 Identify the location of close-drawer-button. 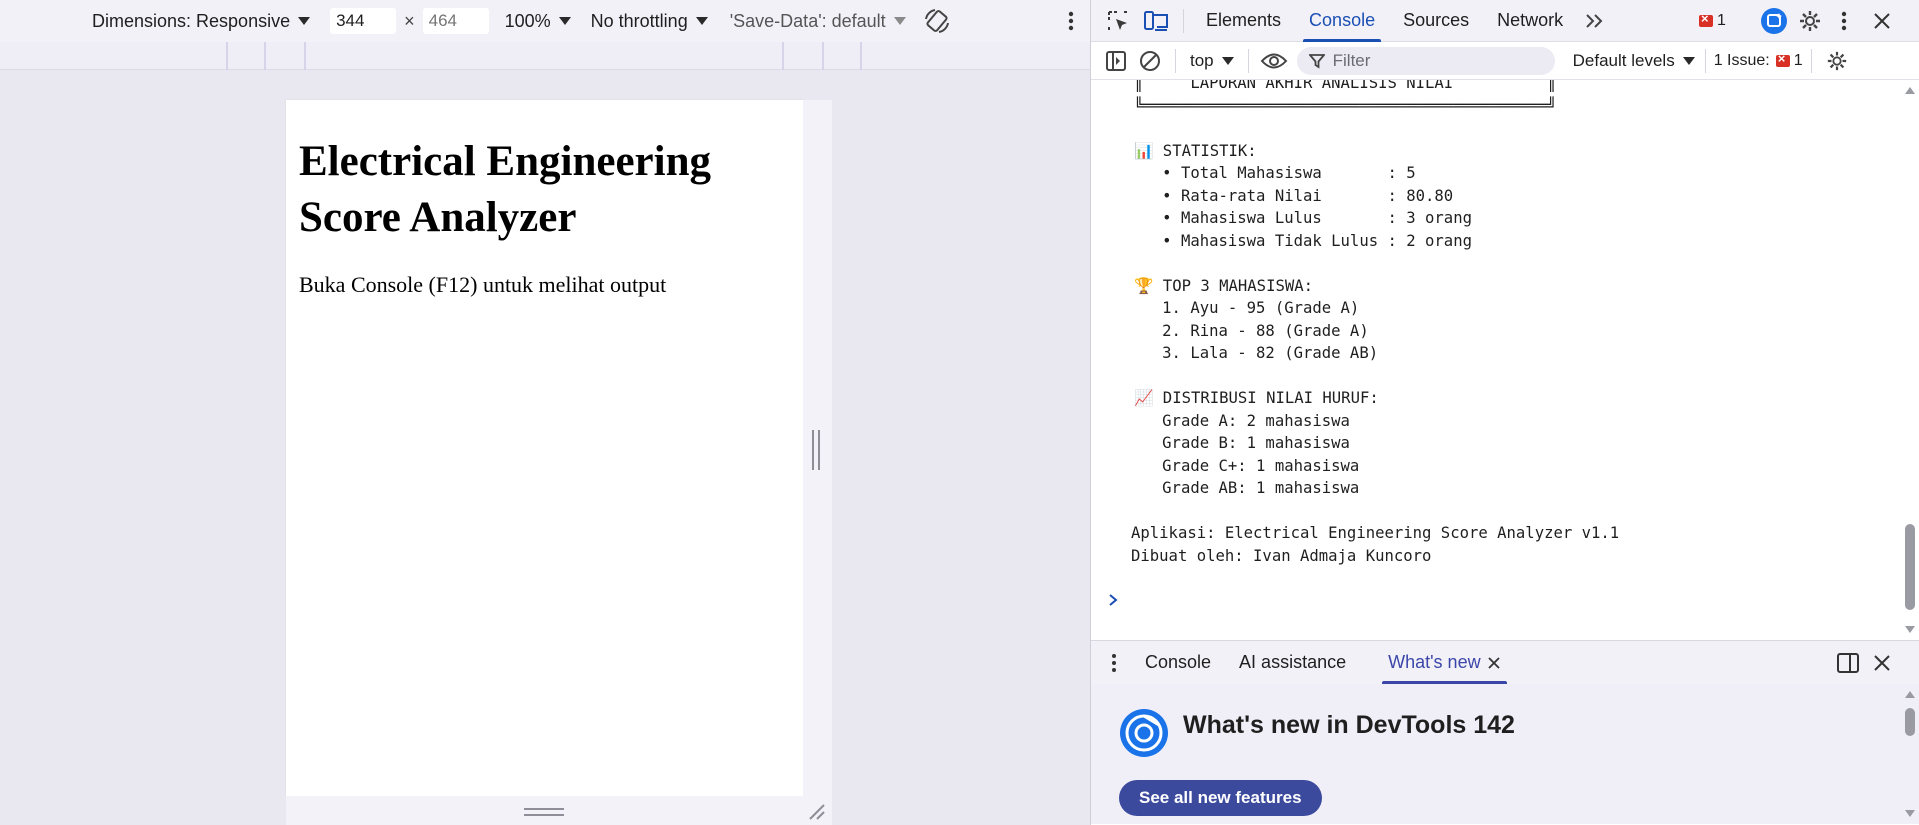
(1882, 663).